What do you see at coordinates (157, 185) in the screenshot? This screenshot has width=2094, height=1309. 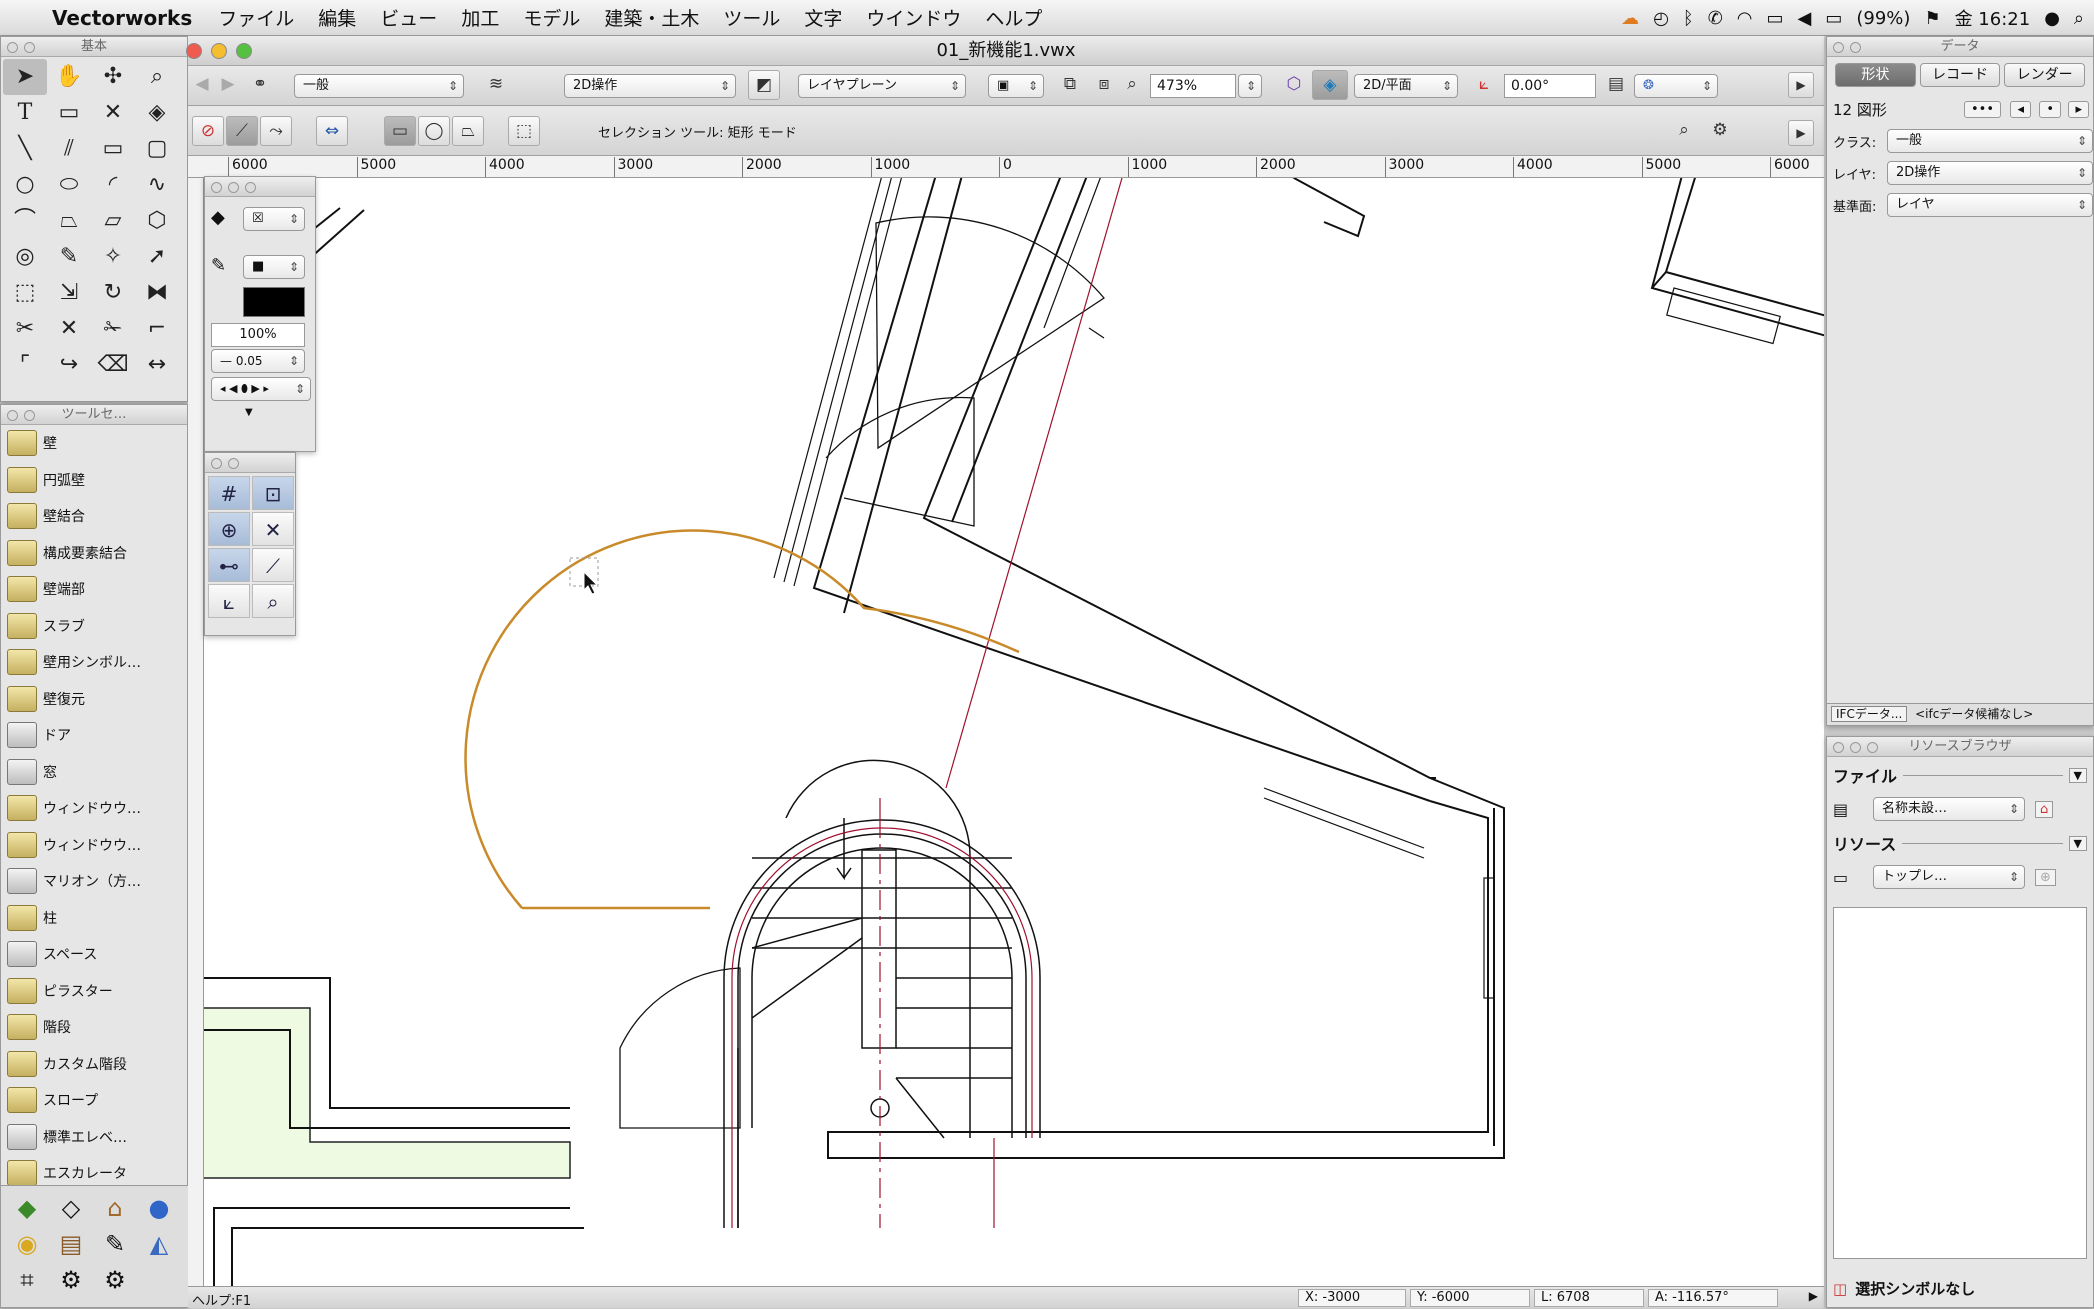 I see `freehand-tool-icon: ∿` at bounding box center [157, 185].